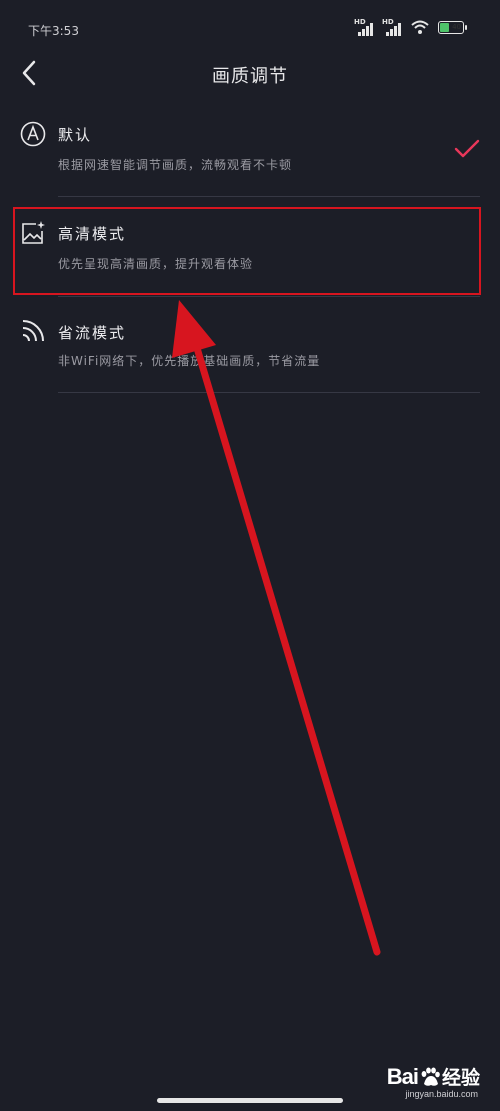  Describe the element at coordinates (250, 1100) in the screenshot. I see `home-indicator` at that location.